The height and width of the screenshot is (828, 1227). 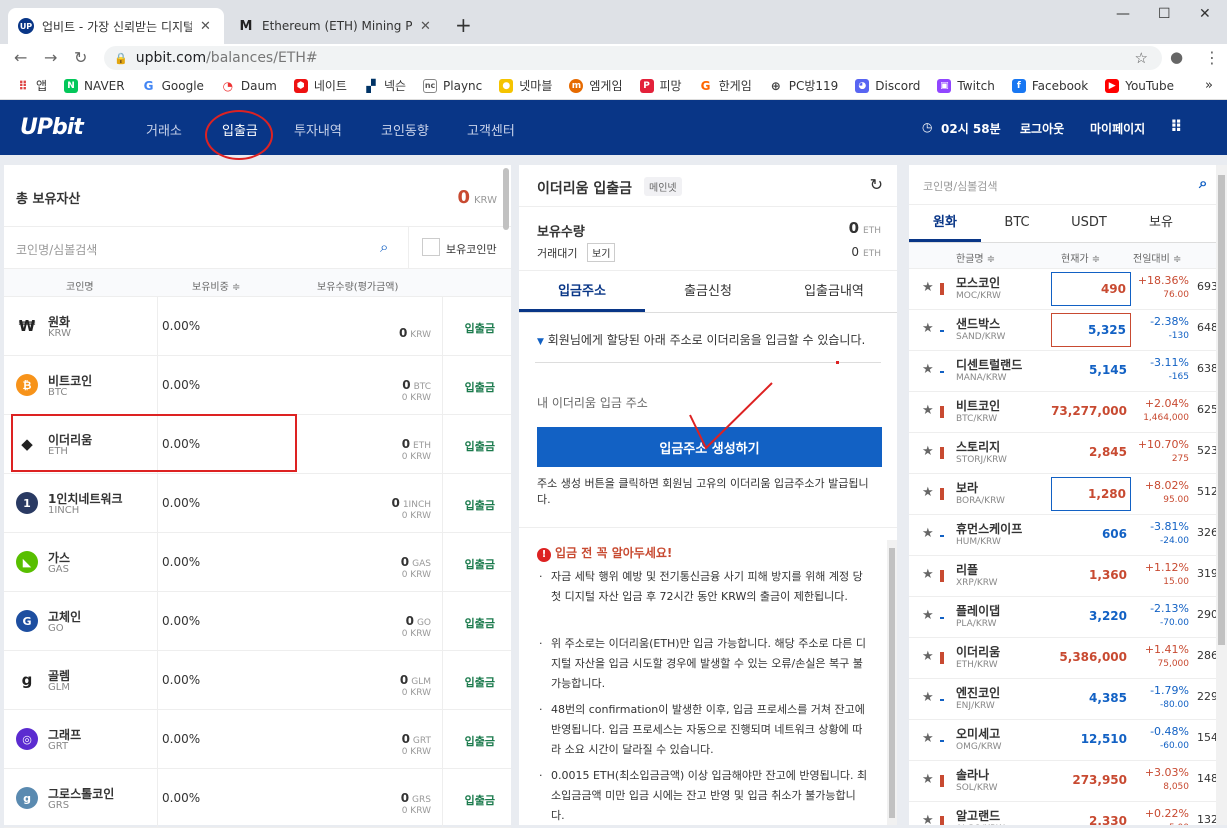 I want to click on mypage-link: 마이페이지, so click(x=1117, y=128).